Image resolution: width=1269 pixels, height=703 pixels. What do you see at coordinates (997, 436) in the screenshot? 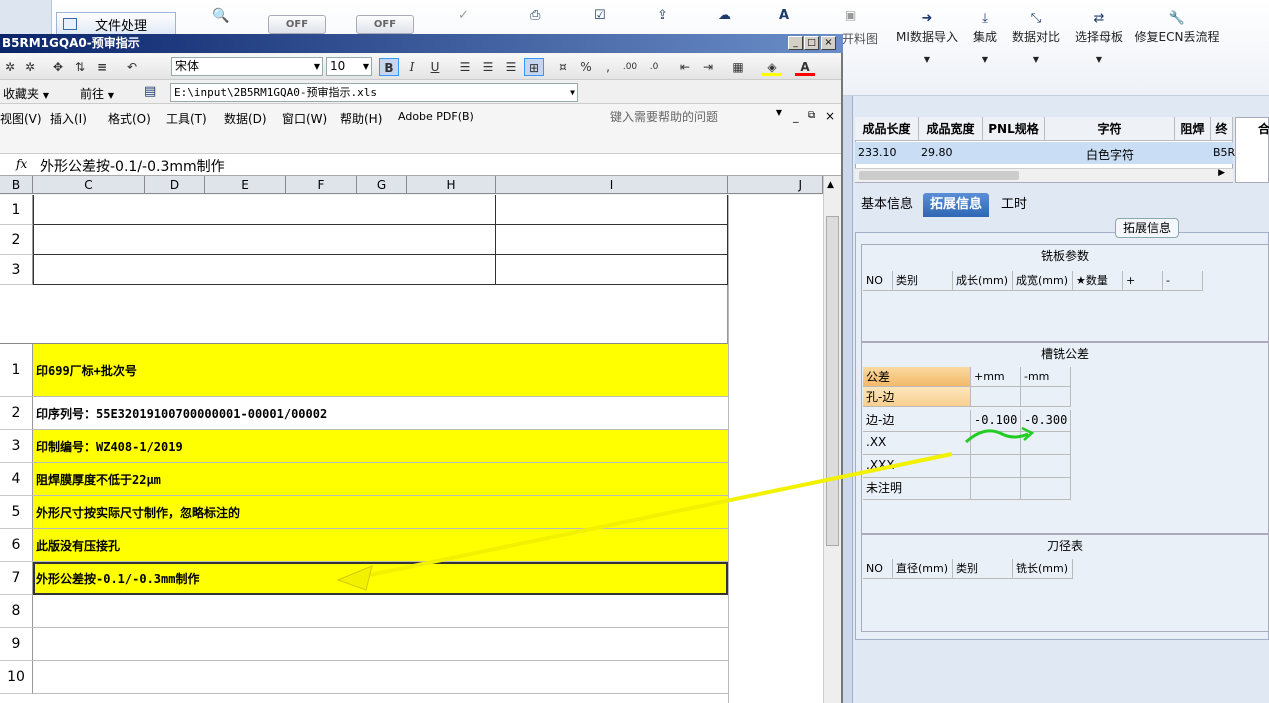
I see `green-arrow-icon` at bounding box center [997, 436].